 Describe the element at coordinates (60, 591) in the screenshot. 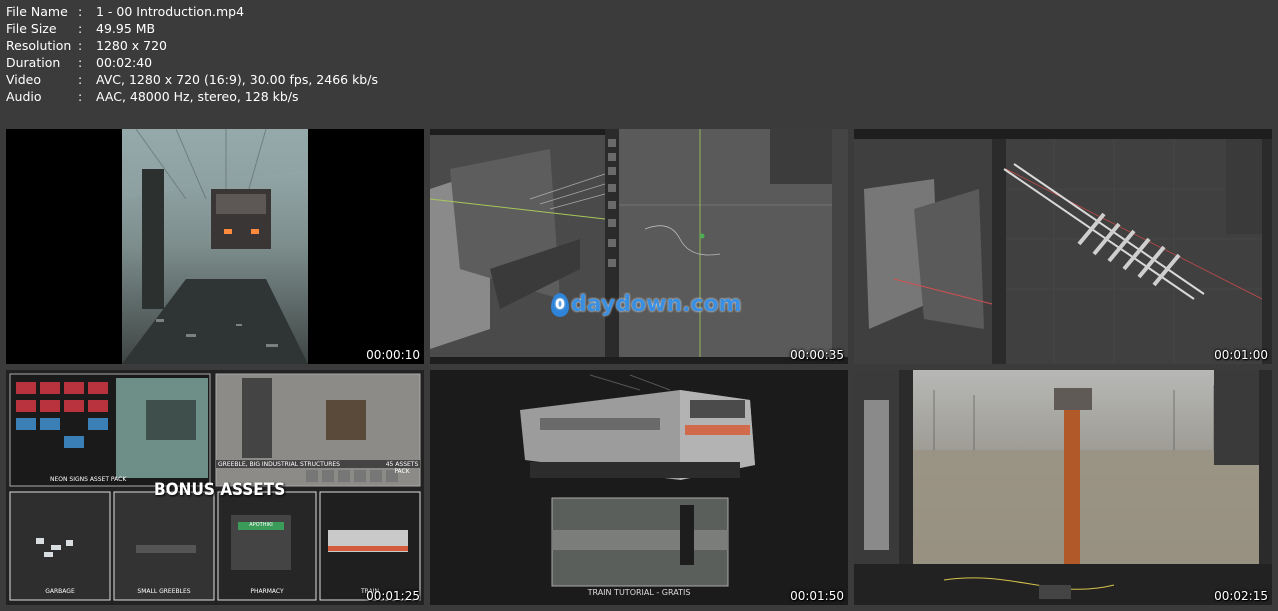

I see `garbage-label: GARBAGE` at that location.